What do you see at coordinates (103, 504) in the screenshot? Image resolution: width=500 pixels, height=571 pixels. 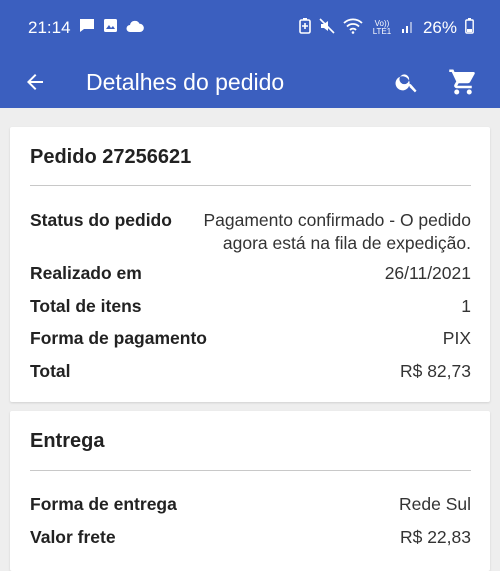 I see `delivery-method-label: Forma de entrega` at bounding box center [103, 504].